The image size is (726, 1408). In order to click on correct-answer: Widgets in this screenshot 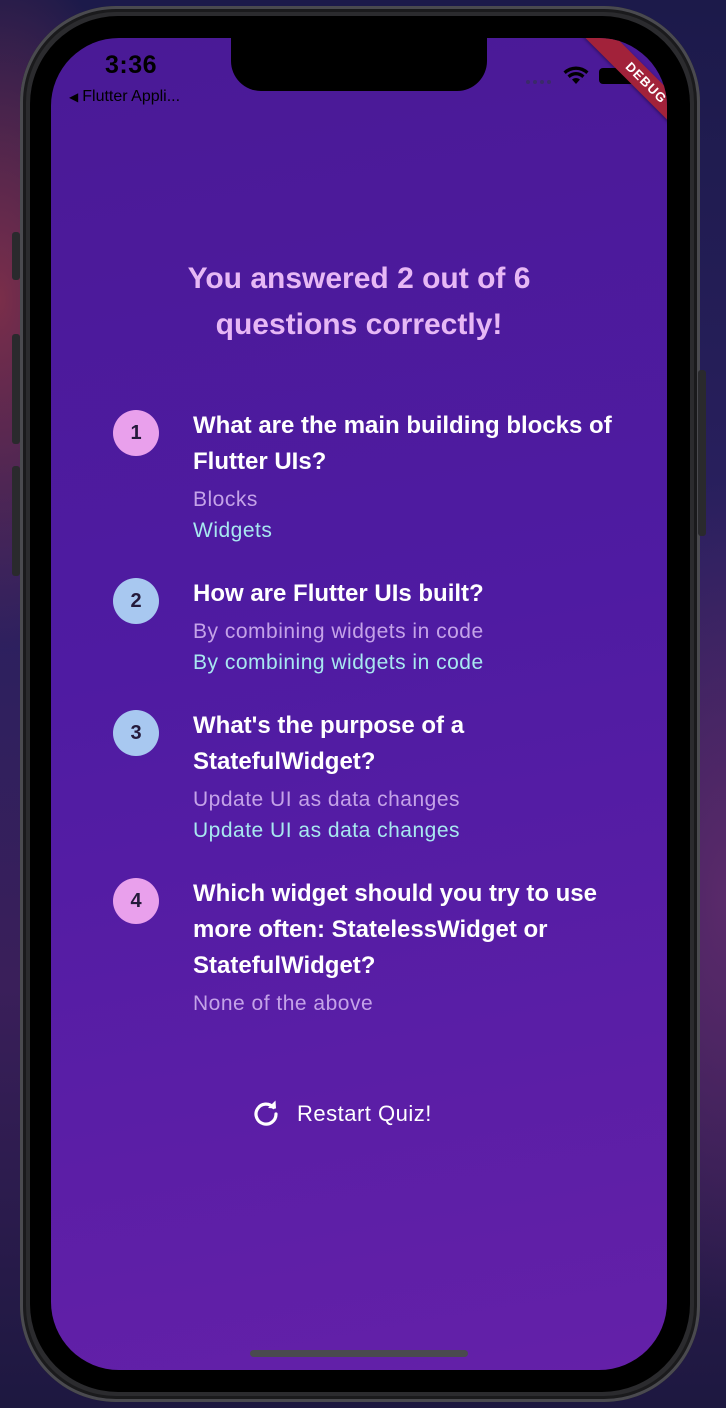, I will do `click(233, 530)`.